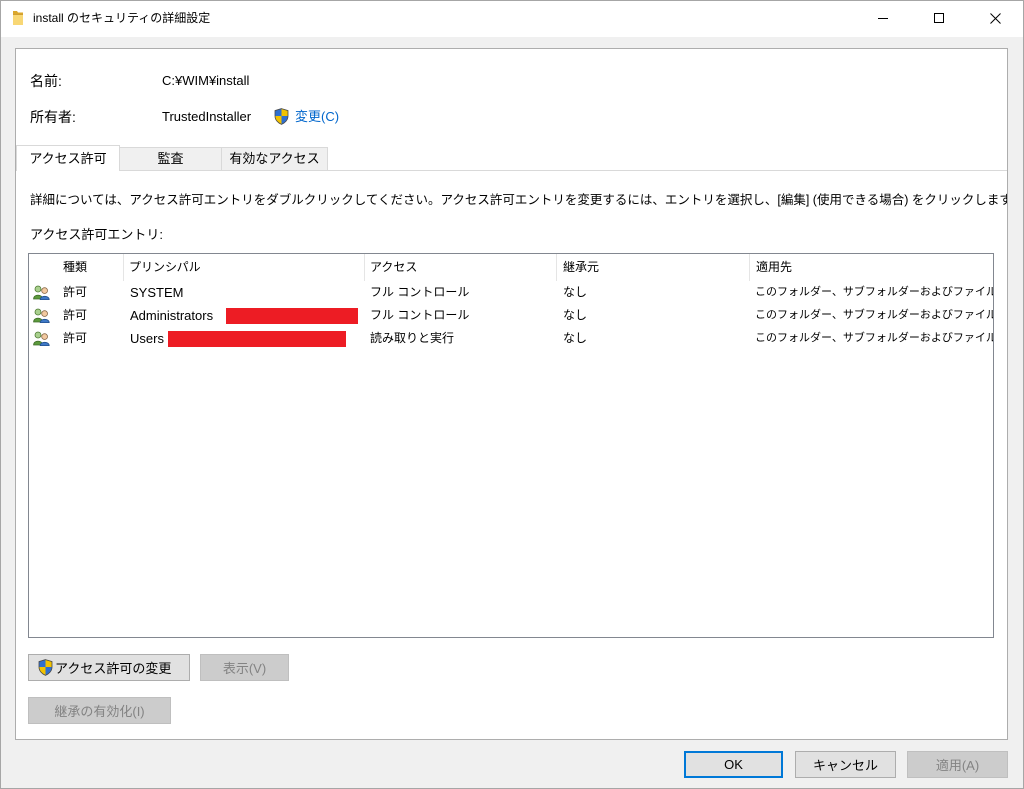 Image resolution: width=1024 pixels, height=789 pixels. I want to click on minimize-button, so click(883, 18).